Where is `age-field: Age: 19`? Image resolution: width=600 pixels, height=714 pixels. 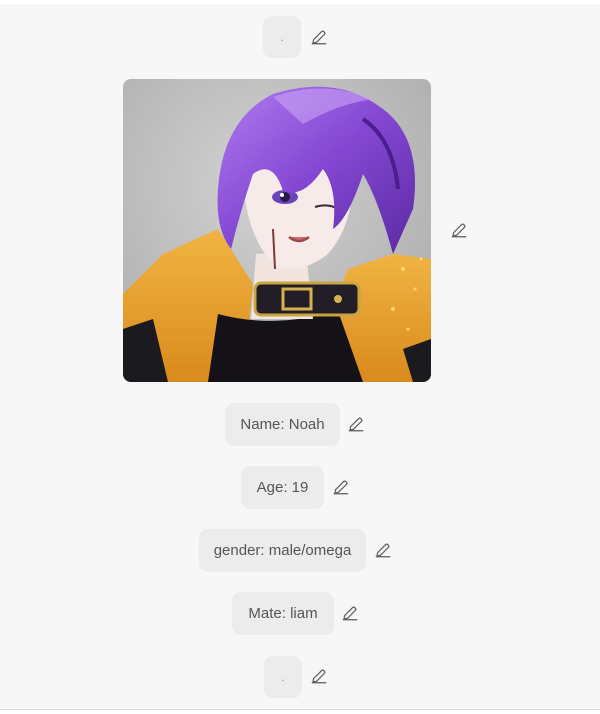
age-field: Age: 19 is located at coordinates (282, 487).